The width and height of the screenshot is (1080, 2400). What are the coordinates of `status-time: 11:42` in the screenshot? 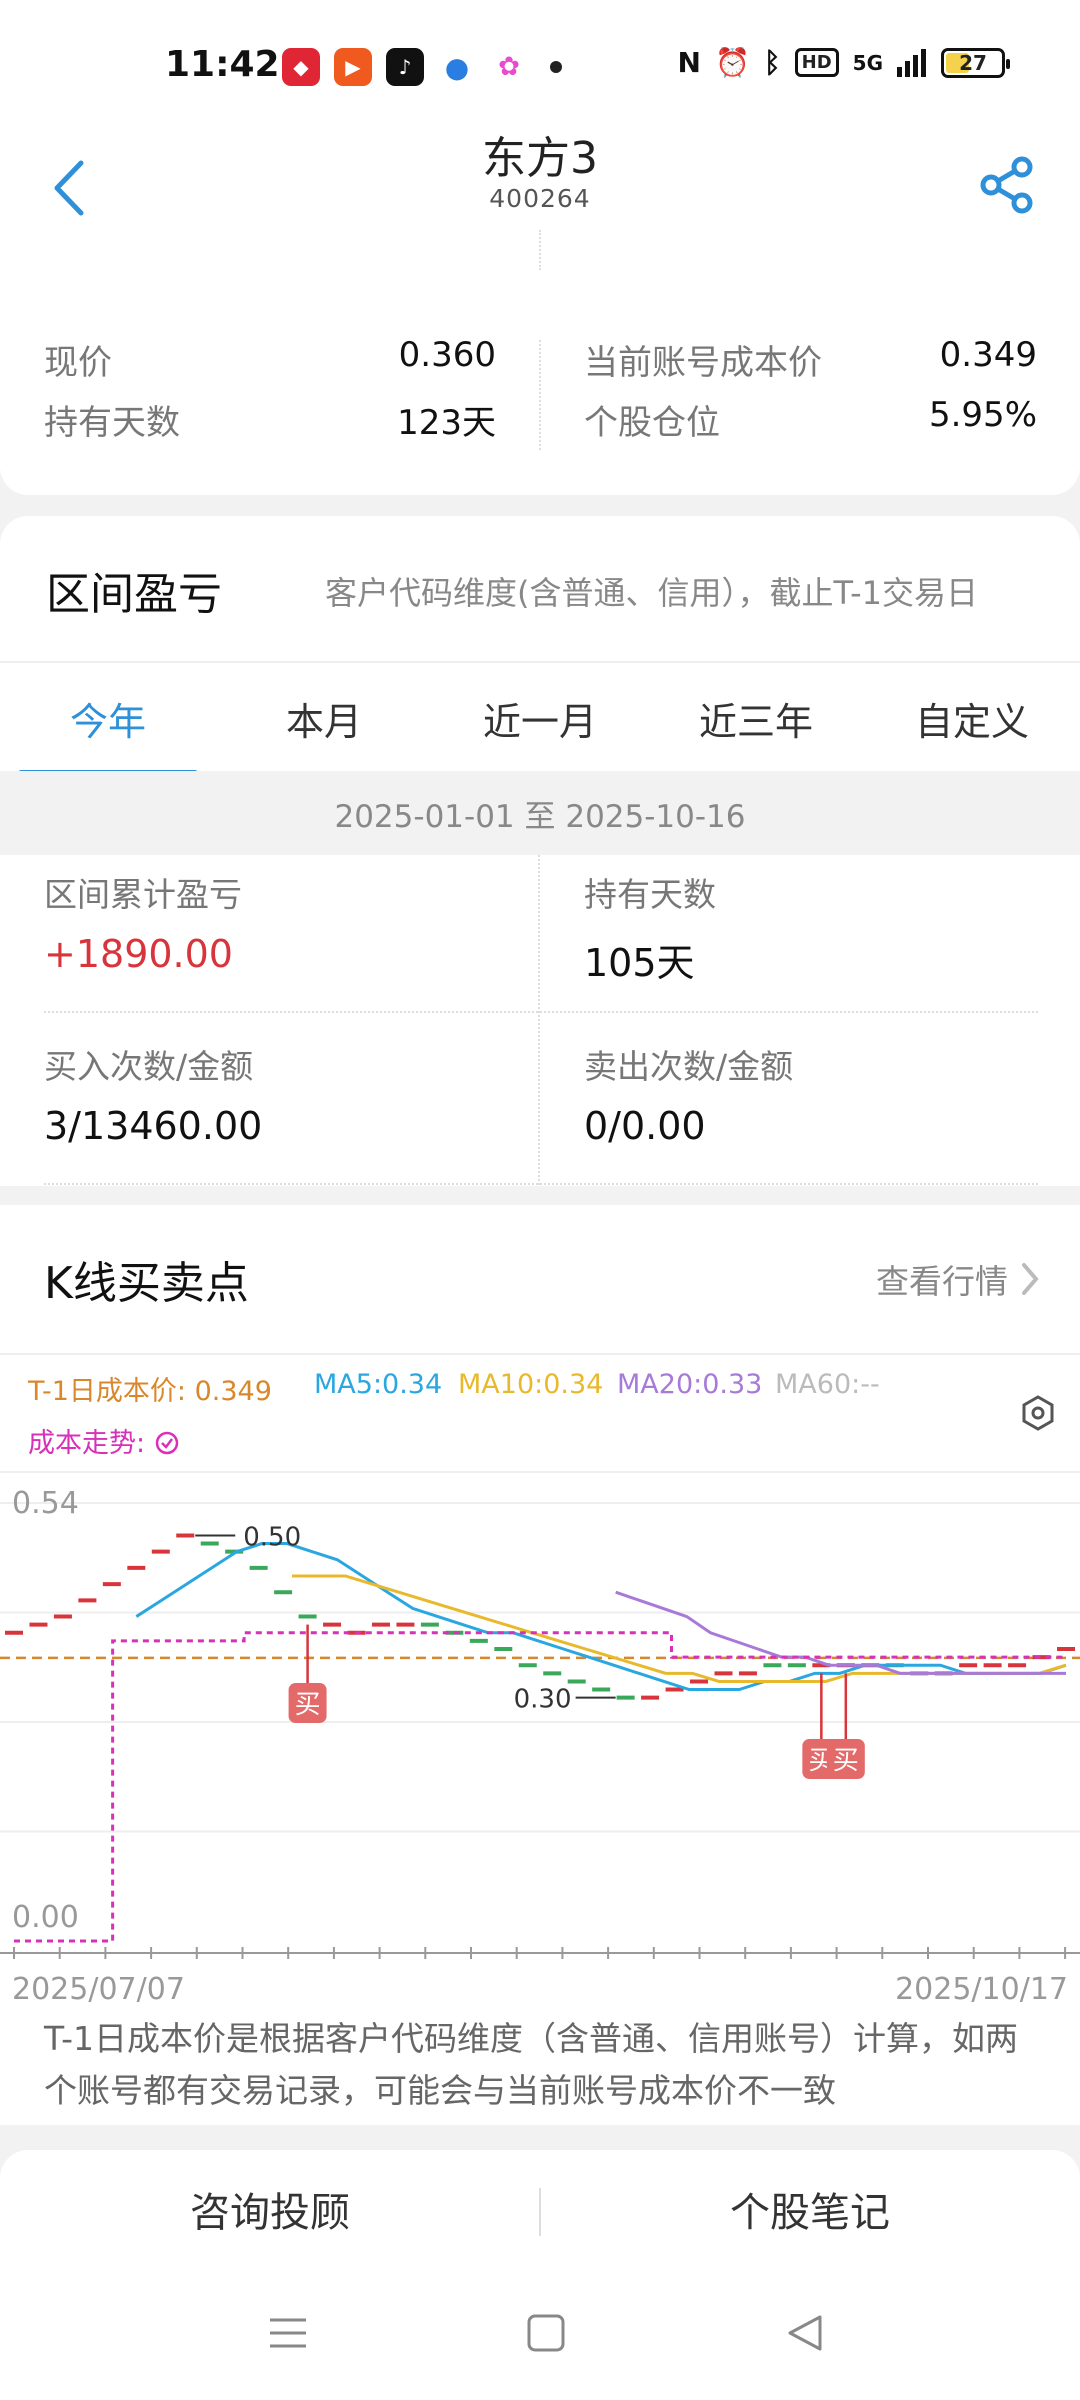 It's located at (222, 64).